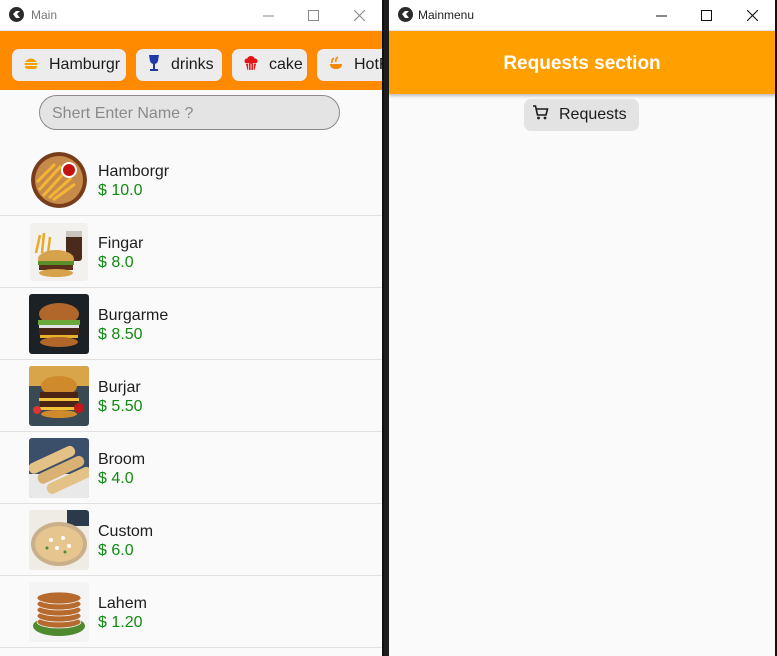  What do you see at coordinates (593, 114) in the screenshot?
I see `requests-button-label: Requests` at bounding box center [593, 114].